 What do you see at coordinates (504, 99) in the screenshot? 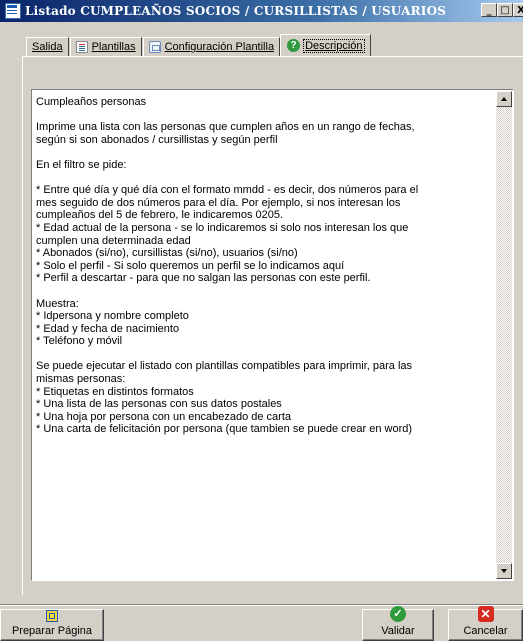
I see `scroll-up-button` at bounding box center [504, 99].